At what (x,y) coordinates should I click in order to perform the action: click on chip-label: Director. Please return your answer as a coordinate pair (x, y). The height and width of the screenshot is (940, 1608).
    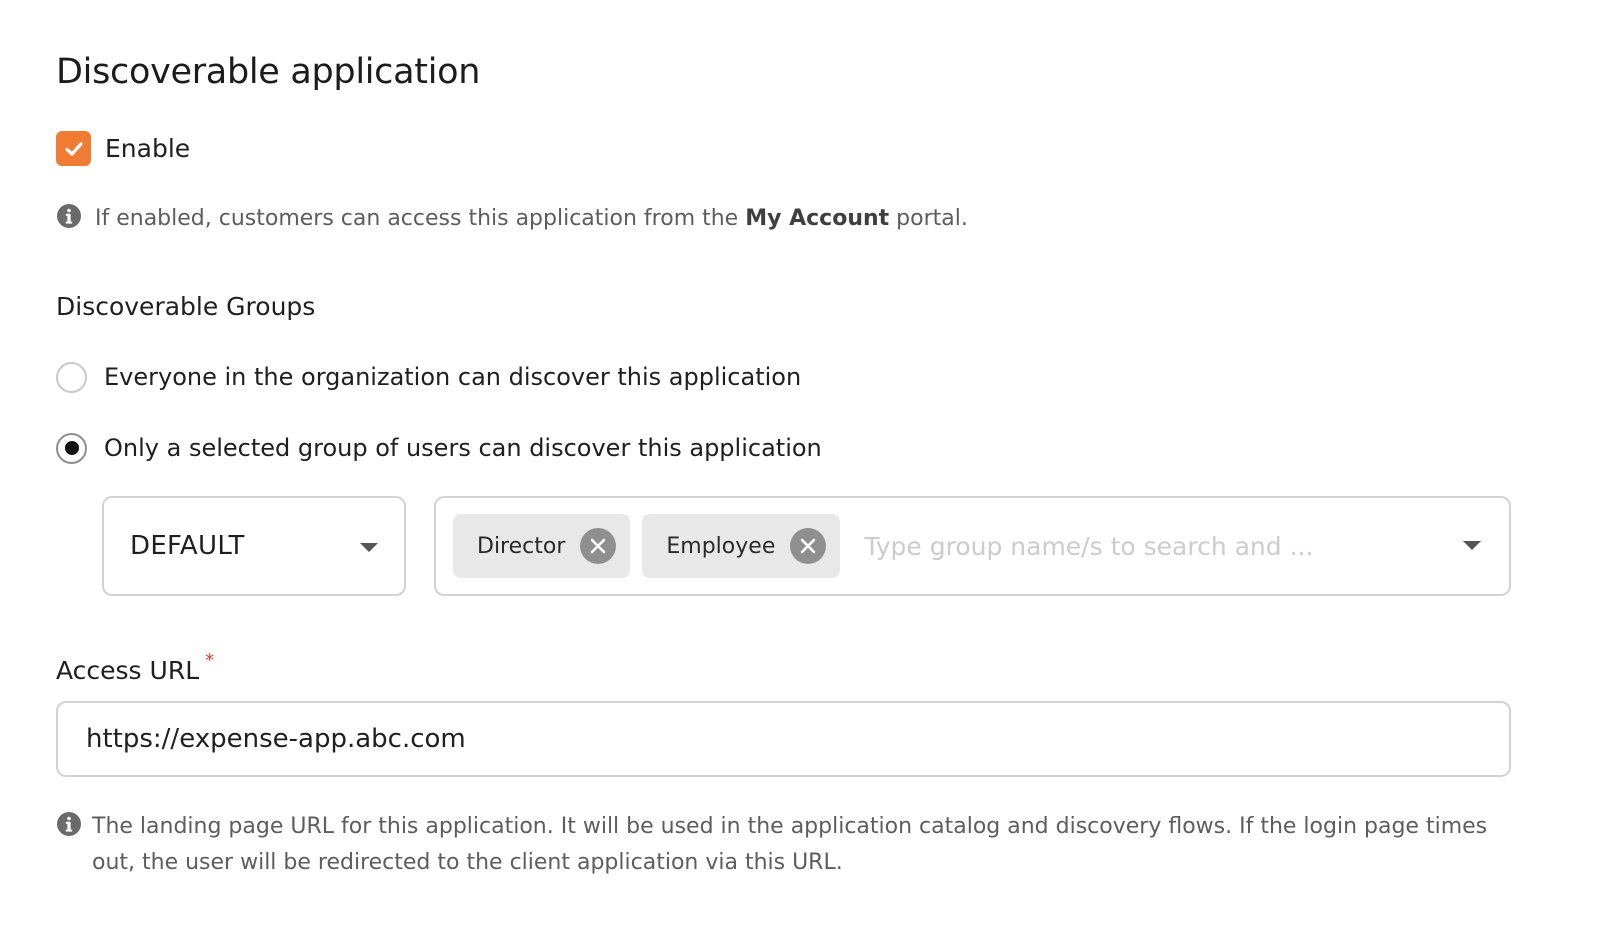
    Looking at the image, I should click on (521, 546).